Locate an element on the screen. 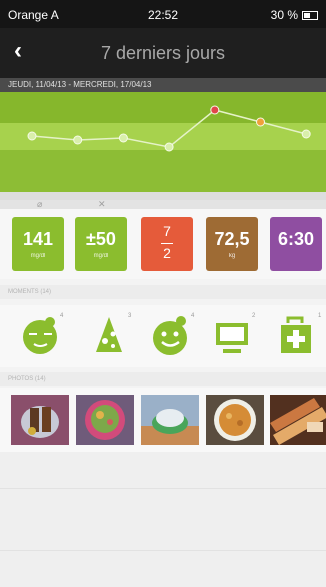 This screenshot has width=326, height=587. blood-glucose-value: 141 is located at coordinates (38, 239).